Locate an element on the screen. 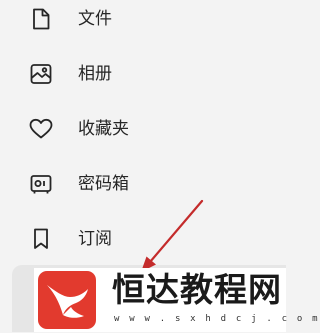  sidebar-item-files: 文件 is located at coordinates (143, 21).